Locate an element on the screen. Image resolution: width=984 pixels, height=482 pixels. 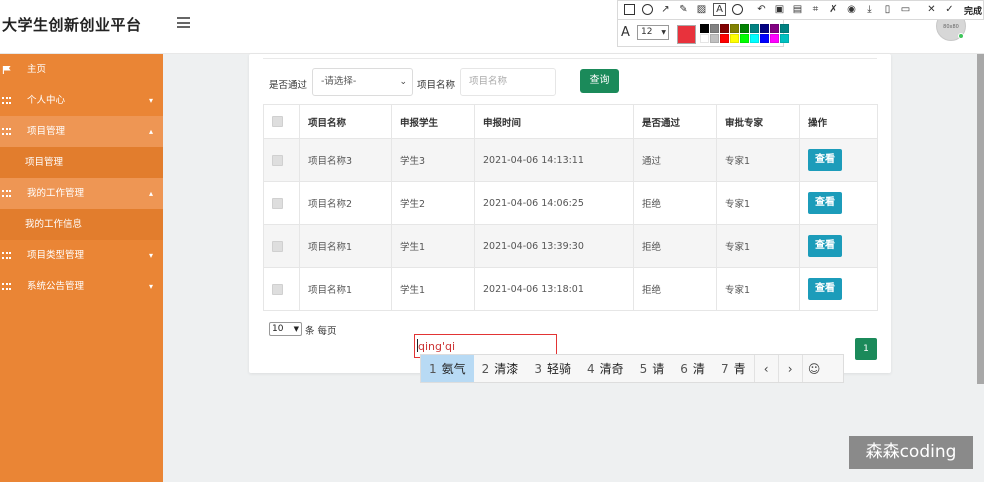
select-all-checkbox is located at coordinates (277, 121).